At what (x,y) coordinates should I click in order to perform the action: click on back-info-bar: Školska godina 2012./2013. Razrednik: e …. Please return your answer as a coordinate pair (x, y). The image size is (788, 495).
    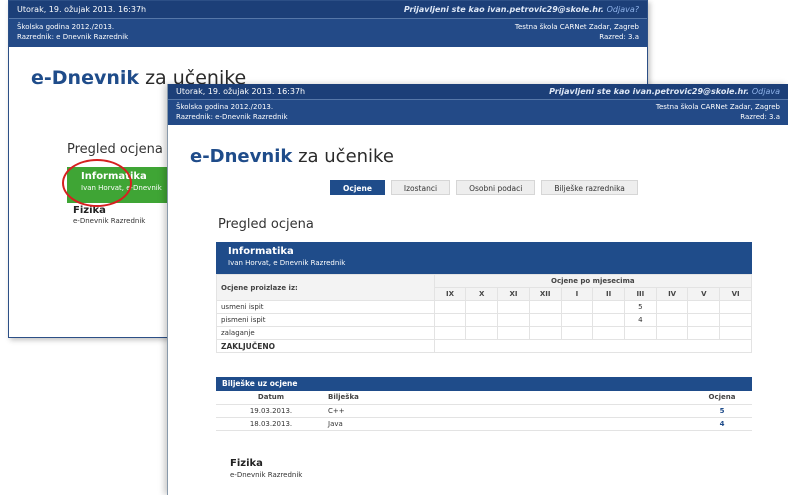
    Looking at the image, I should click on (328, 33).